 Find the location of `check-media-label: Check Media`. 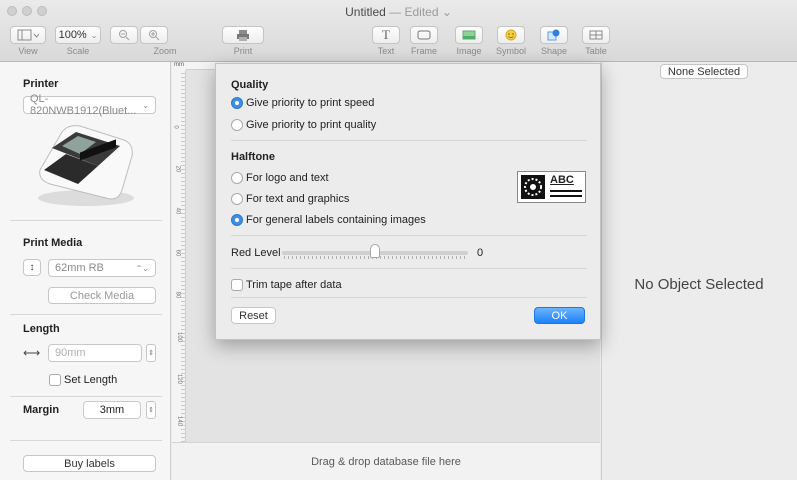

check-media-label: Check Media is located at coordinates (102, 295).